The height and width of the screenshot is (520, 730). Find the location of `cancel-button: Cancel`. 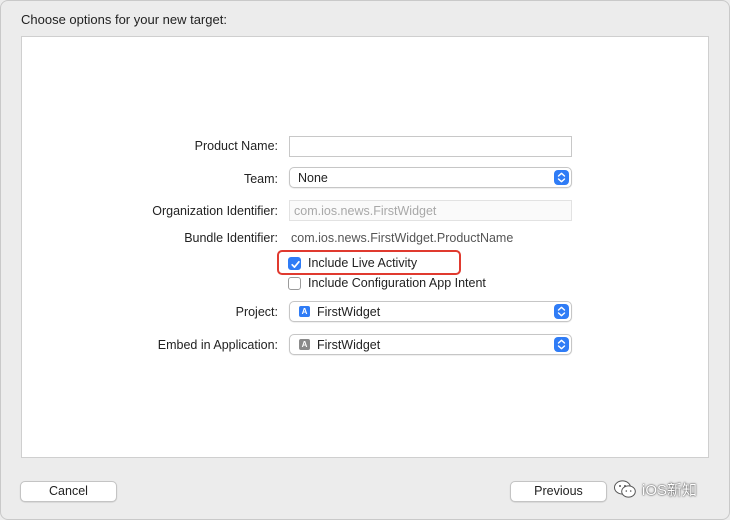

cancel-button: Cancel is located at coordinates (68, 491).